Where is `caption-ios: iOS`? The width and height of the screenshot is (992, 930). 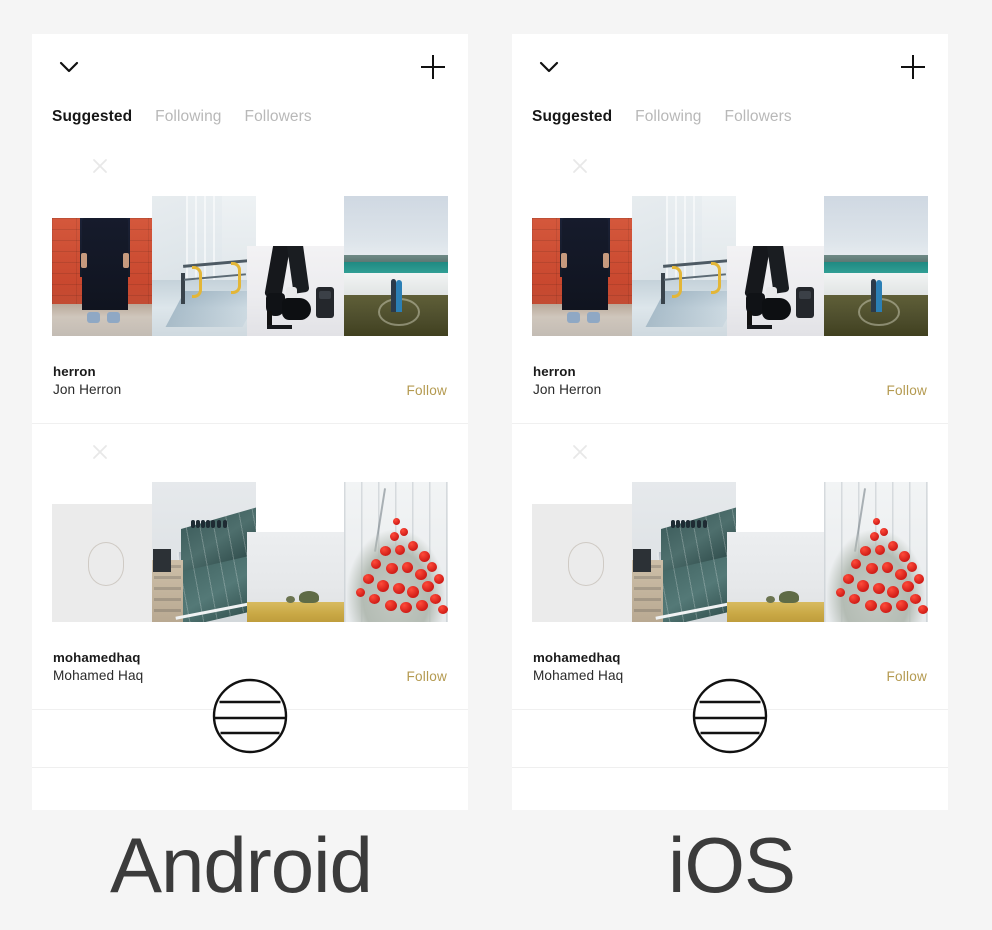 caption-ios: iOS is located at coordinates (732, 865).